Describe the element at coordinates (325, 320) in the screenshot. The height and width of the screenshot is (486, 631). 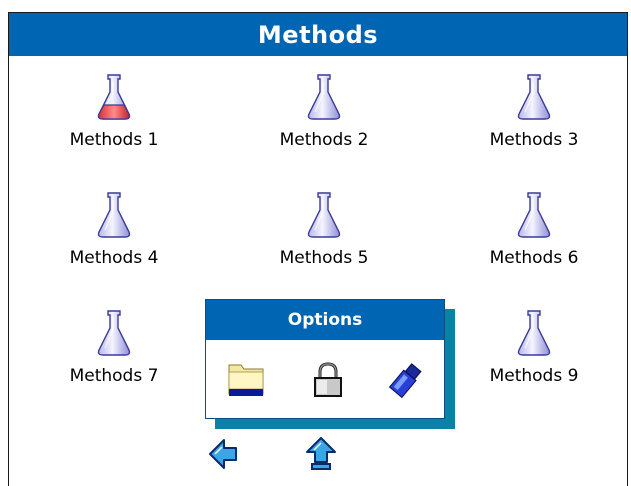
I see `options-title: Options` at that location.